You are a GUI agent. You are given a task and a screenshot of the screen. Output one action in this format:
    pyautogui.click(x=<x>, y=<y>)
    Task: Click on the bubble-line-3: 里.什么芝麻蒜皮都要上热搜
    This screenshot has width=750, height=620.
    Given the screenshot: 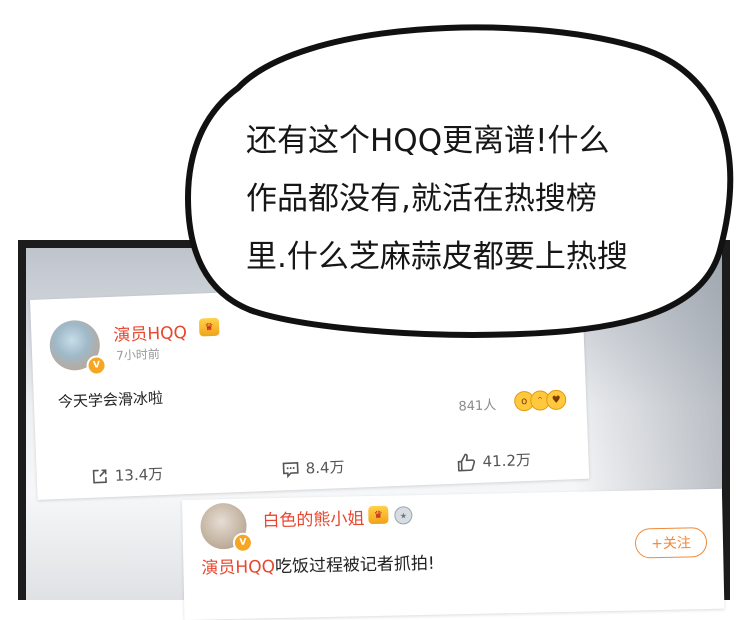 What is the action you would take?
    pyautogui.click(x=437, y=257)
    